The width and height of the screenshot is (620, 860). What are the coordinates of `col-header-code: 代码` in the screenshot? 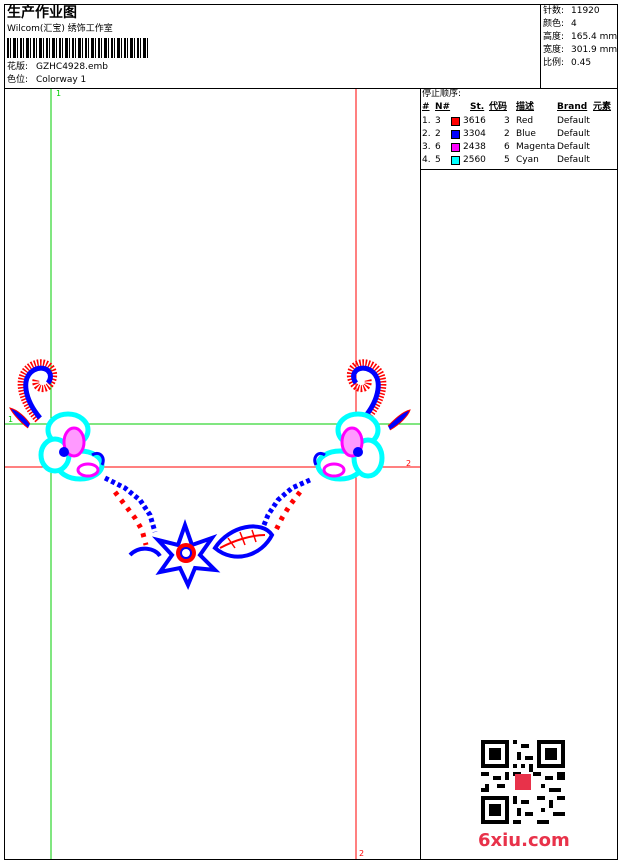 It's located at (498, 107).